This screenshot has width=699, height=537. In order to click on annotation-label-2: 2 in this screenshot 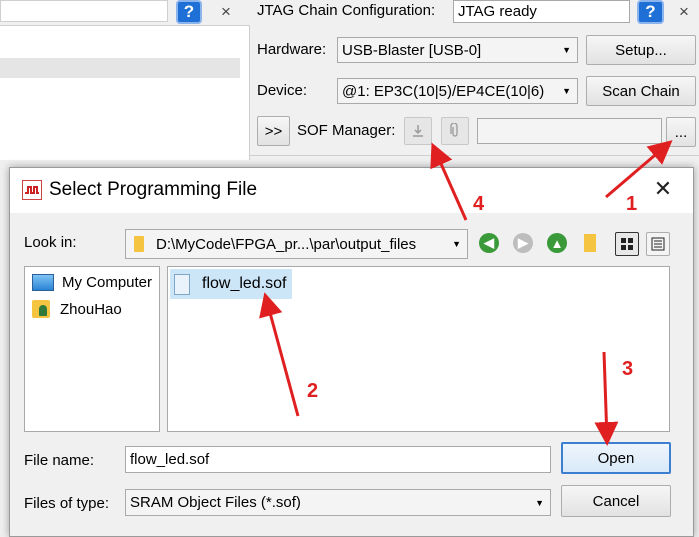, I will do `click(313, 391)`.